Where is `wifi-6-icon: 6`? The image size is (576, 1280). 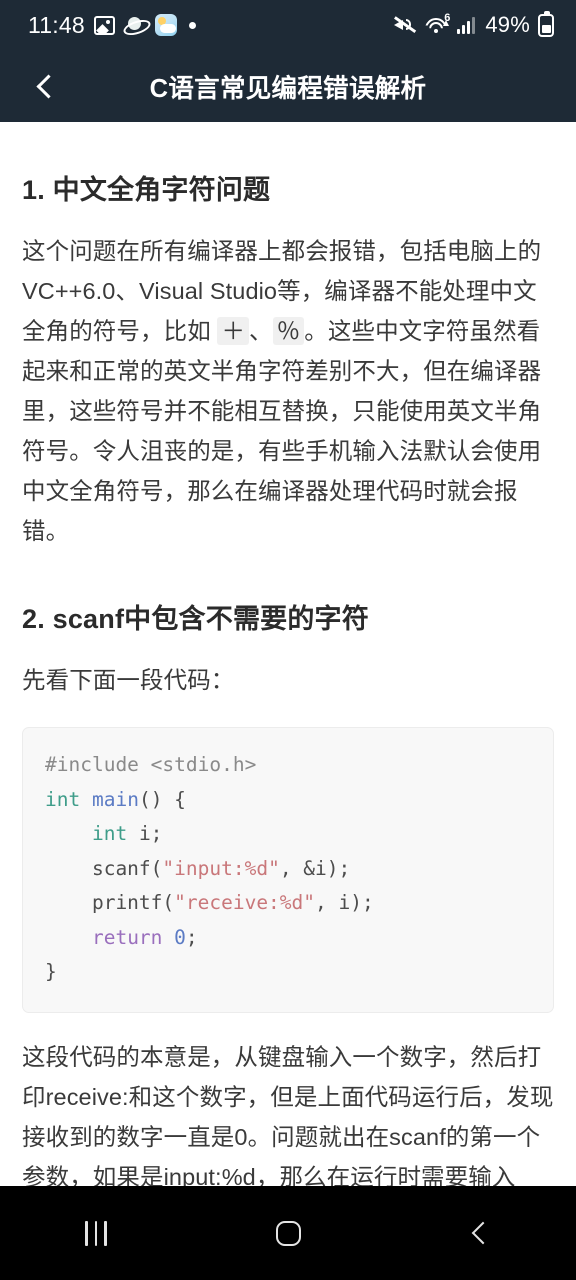 wifi-6-icon: 6 is located at coordinates (437, 24).